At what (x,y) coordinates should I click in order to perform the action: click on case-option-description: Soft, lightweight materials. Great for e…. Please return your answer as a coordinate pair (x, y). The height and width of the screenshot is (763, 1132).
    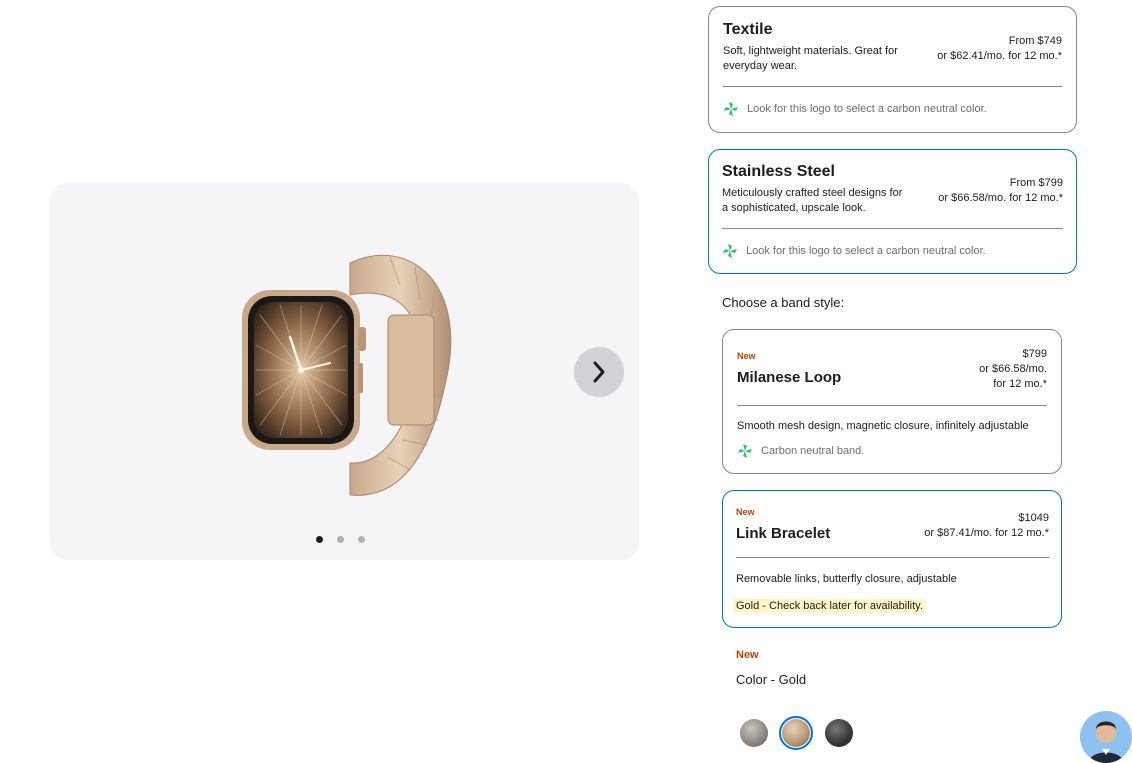
    Looking at the image, I should click on (810, 58).